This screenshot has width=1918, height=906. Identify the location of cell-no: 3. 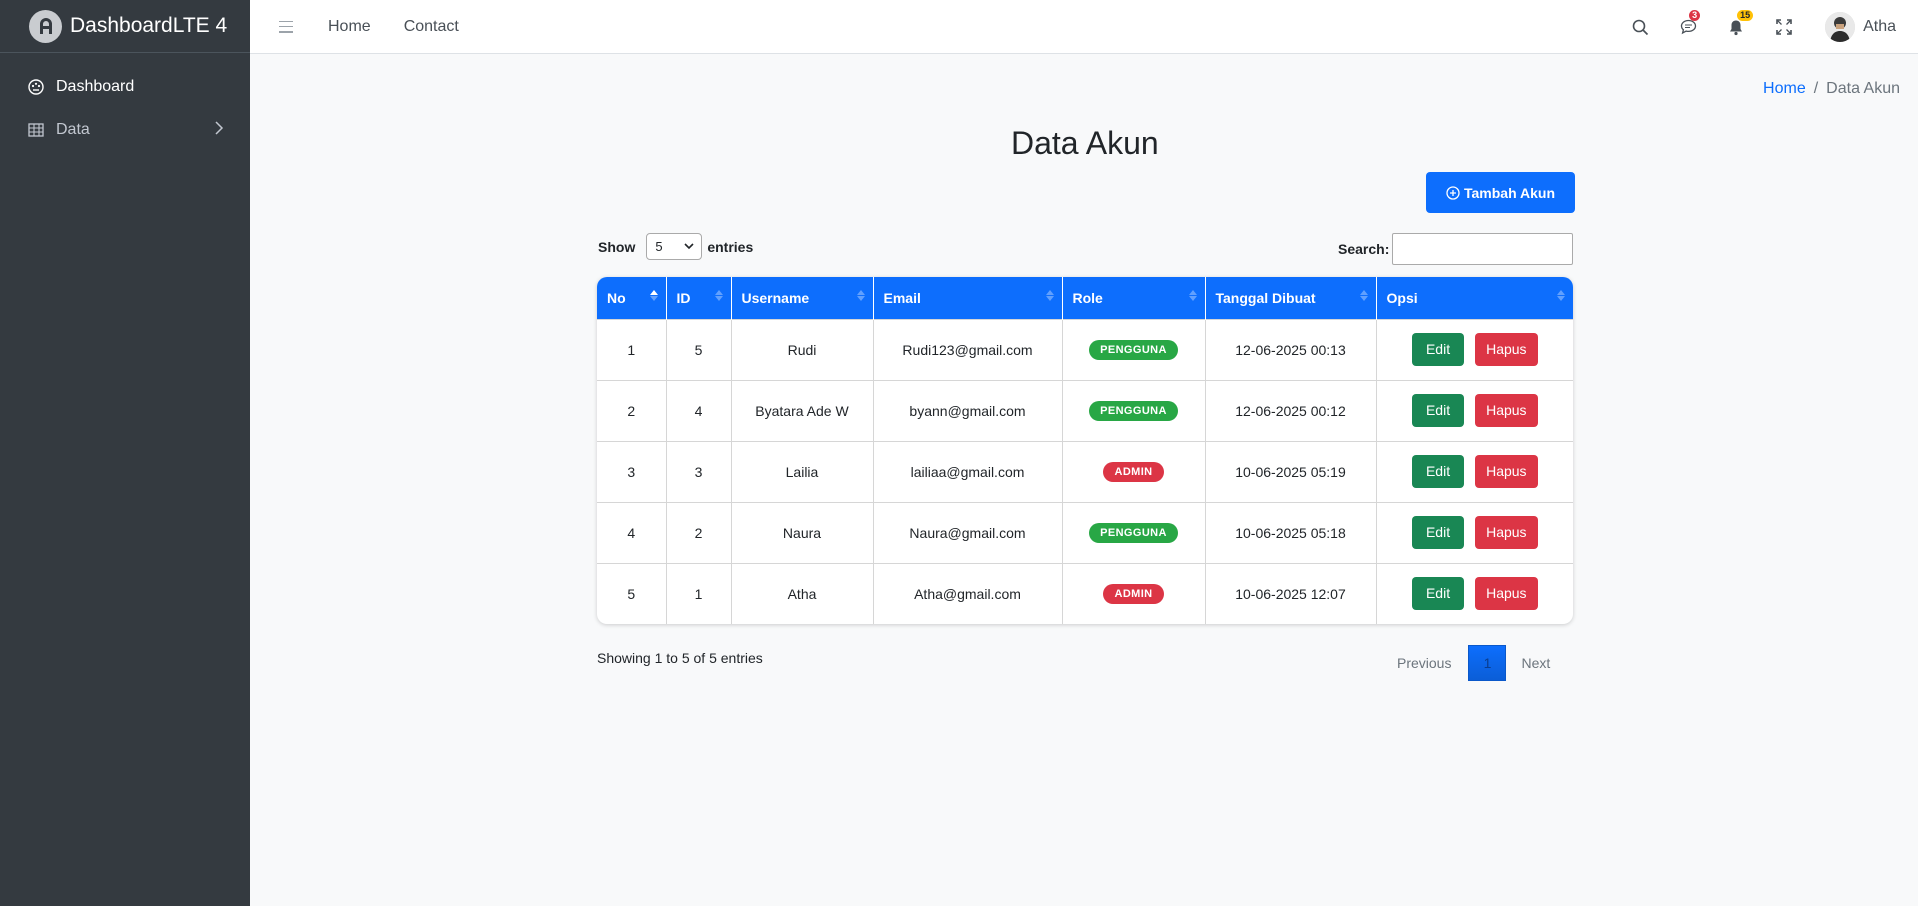
(632, 471).